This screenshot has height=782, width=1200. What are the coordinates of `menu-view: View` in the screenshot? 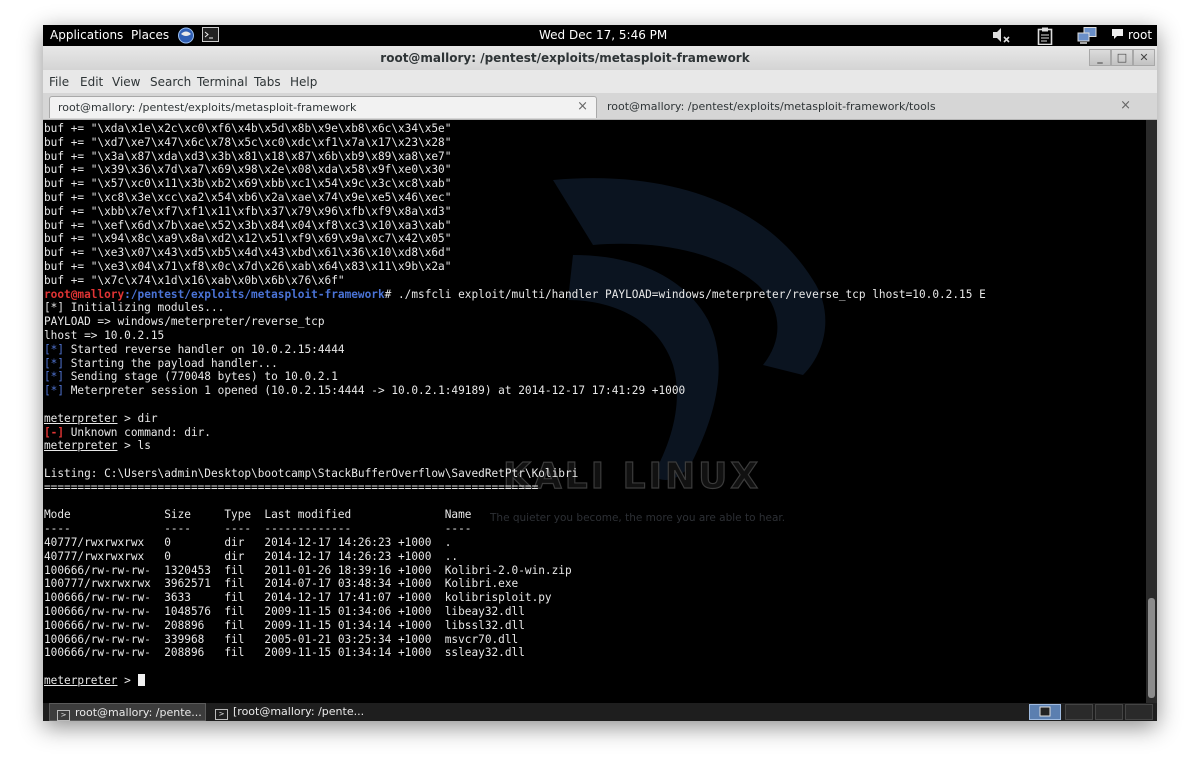 It's located at (126, 82).